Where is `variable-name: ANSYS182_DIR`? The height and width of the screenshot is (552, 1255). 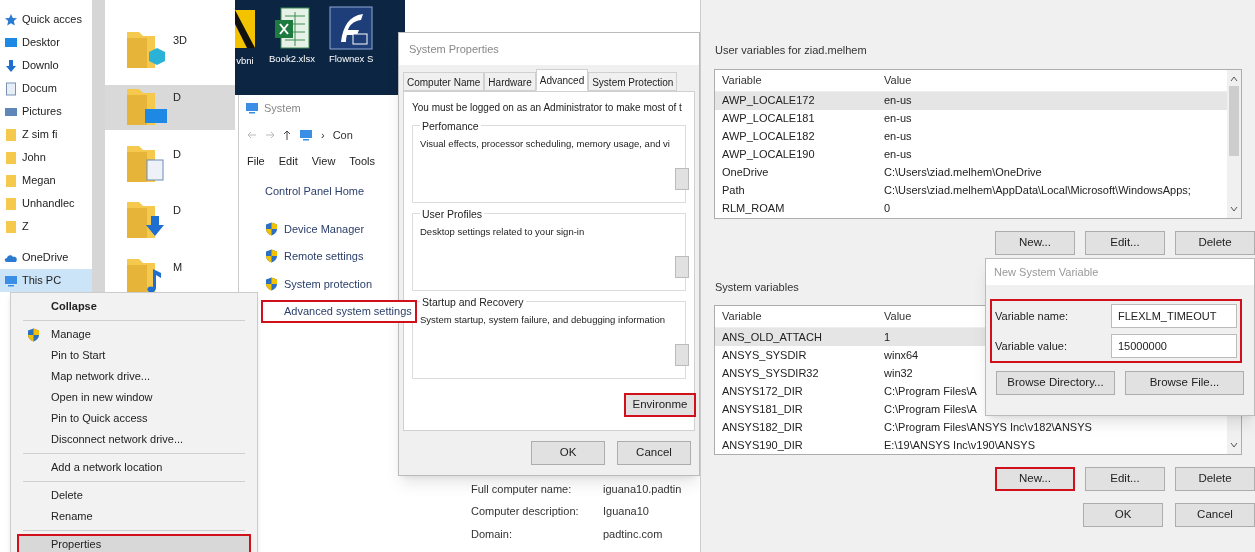
variable-name: ANSYS182_DIR is located at coordinates (762, 427).